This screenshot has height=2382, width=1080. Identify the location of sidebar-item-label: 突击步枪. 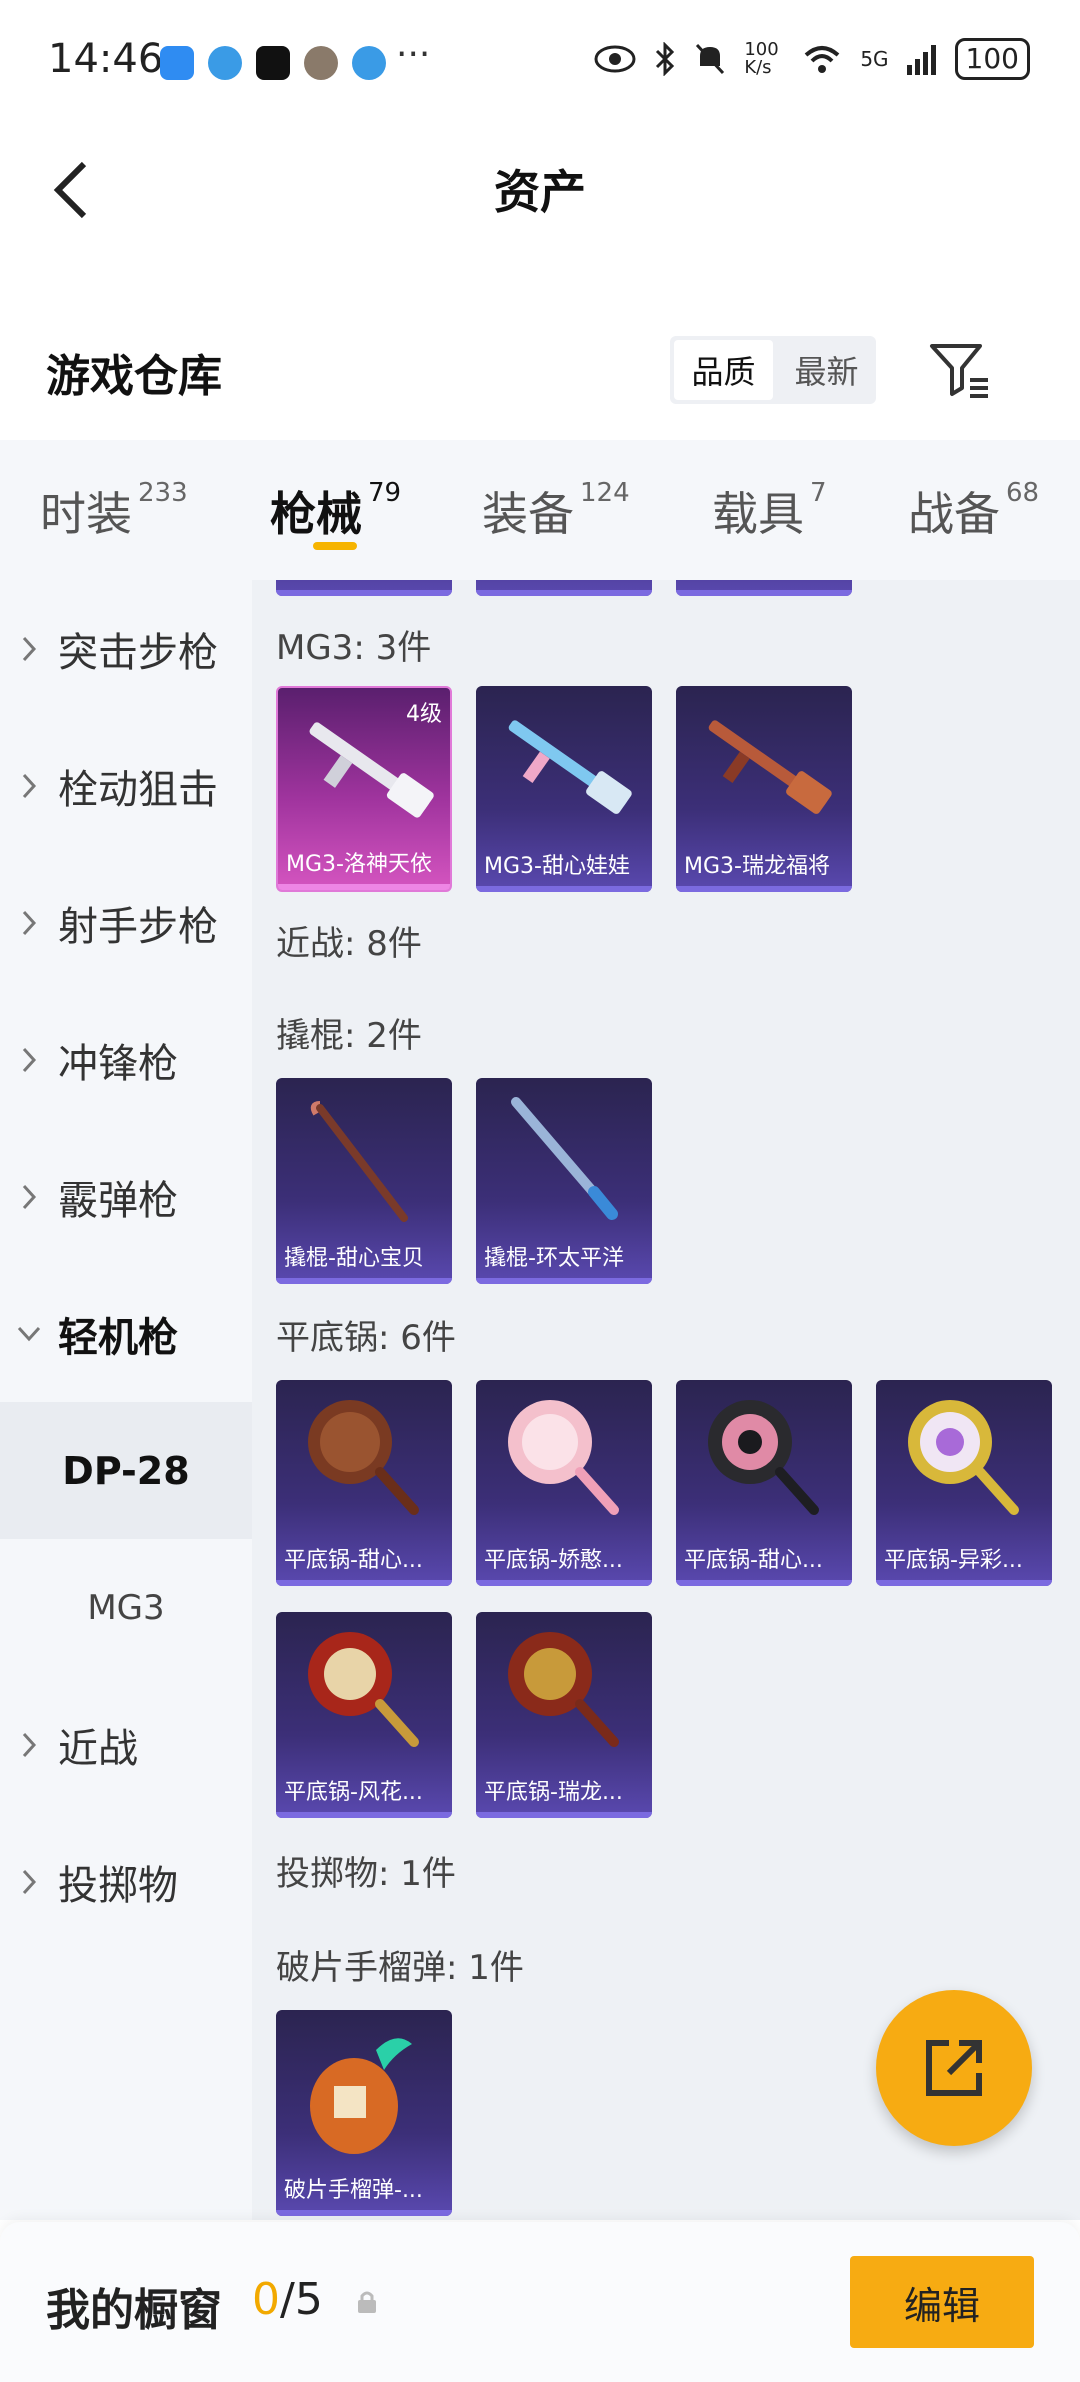
(138, 652).